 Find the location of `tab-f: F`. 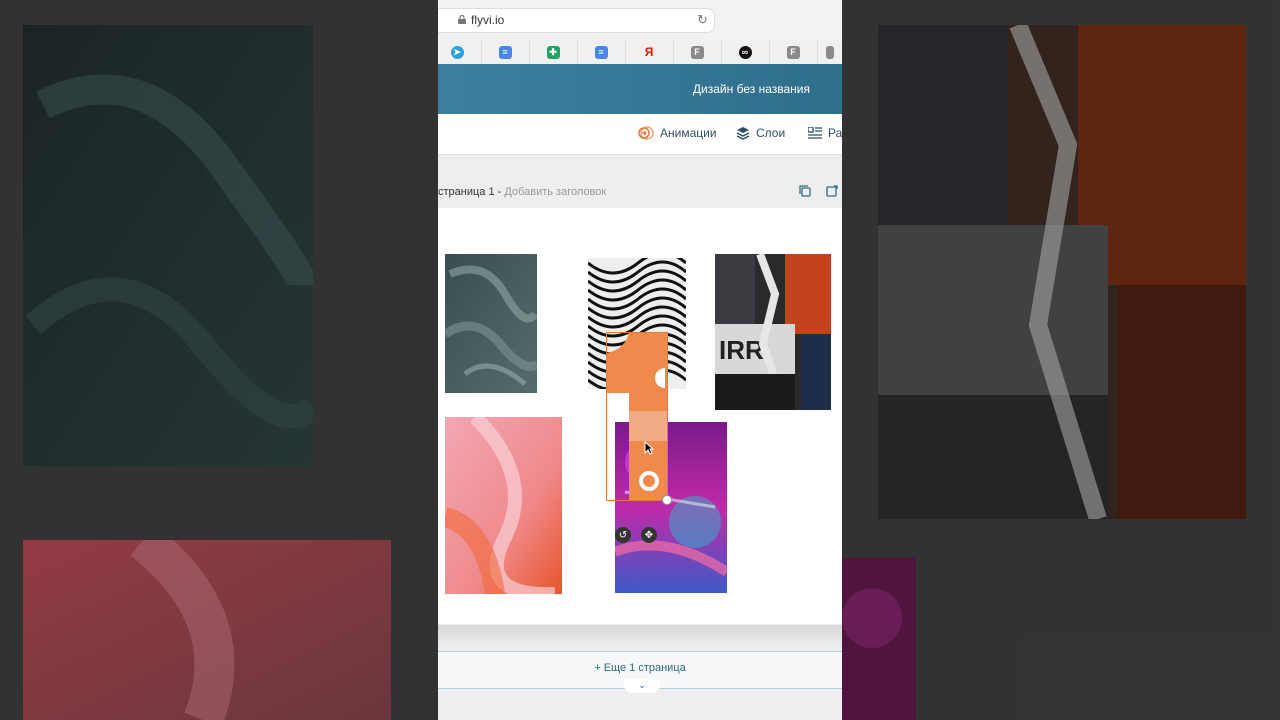

tab-f: F is located at coordinates (697, 52).